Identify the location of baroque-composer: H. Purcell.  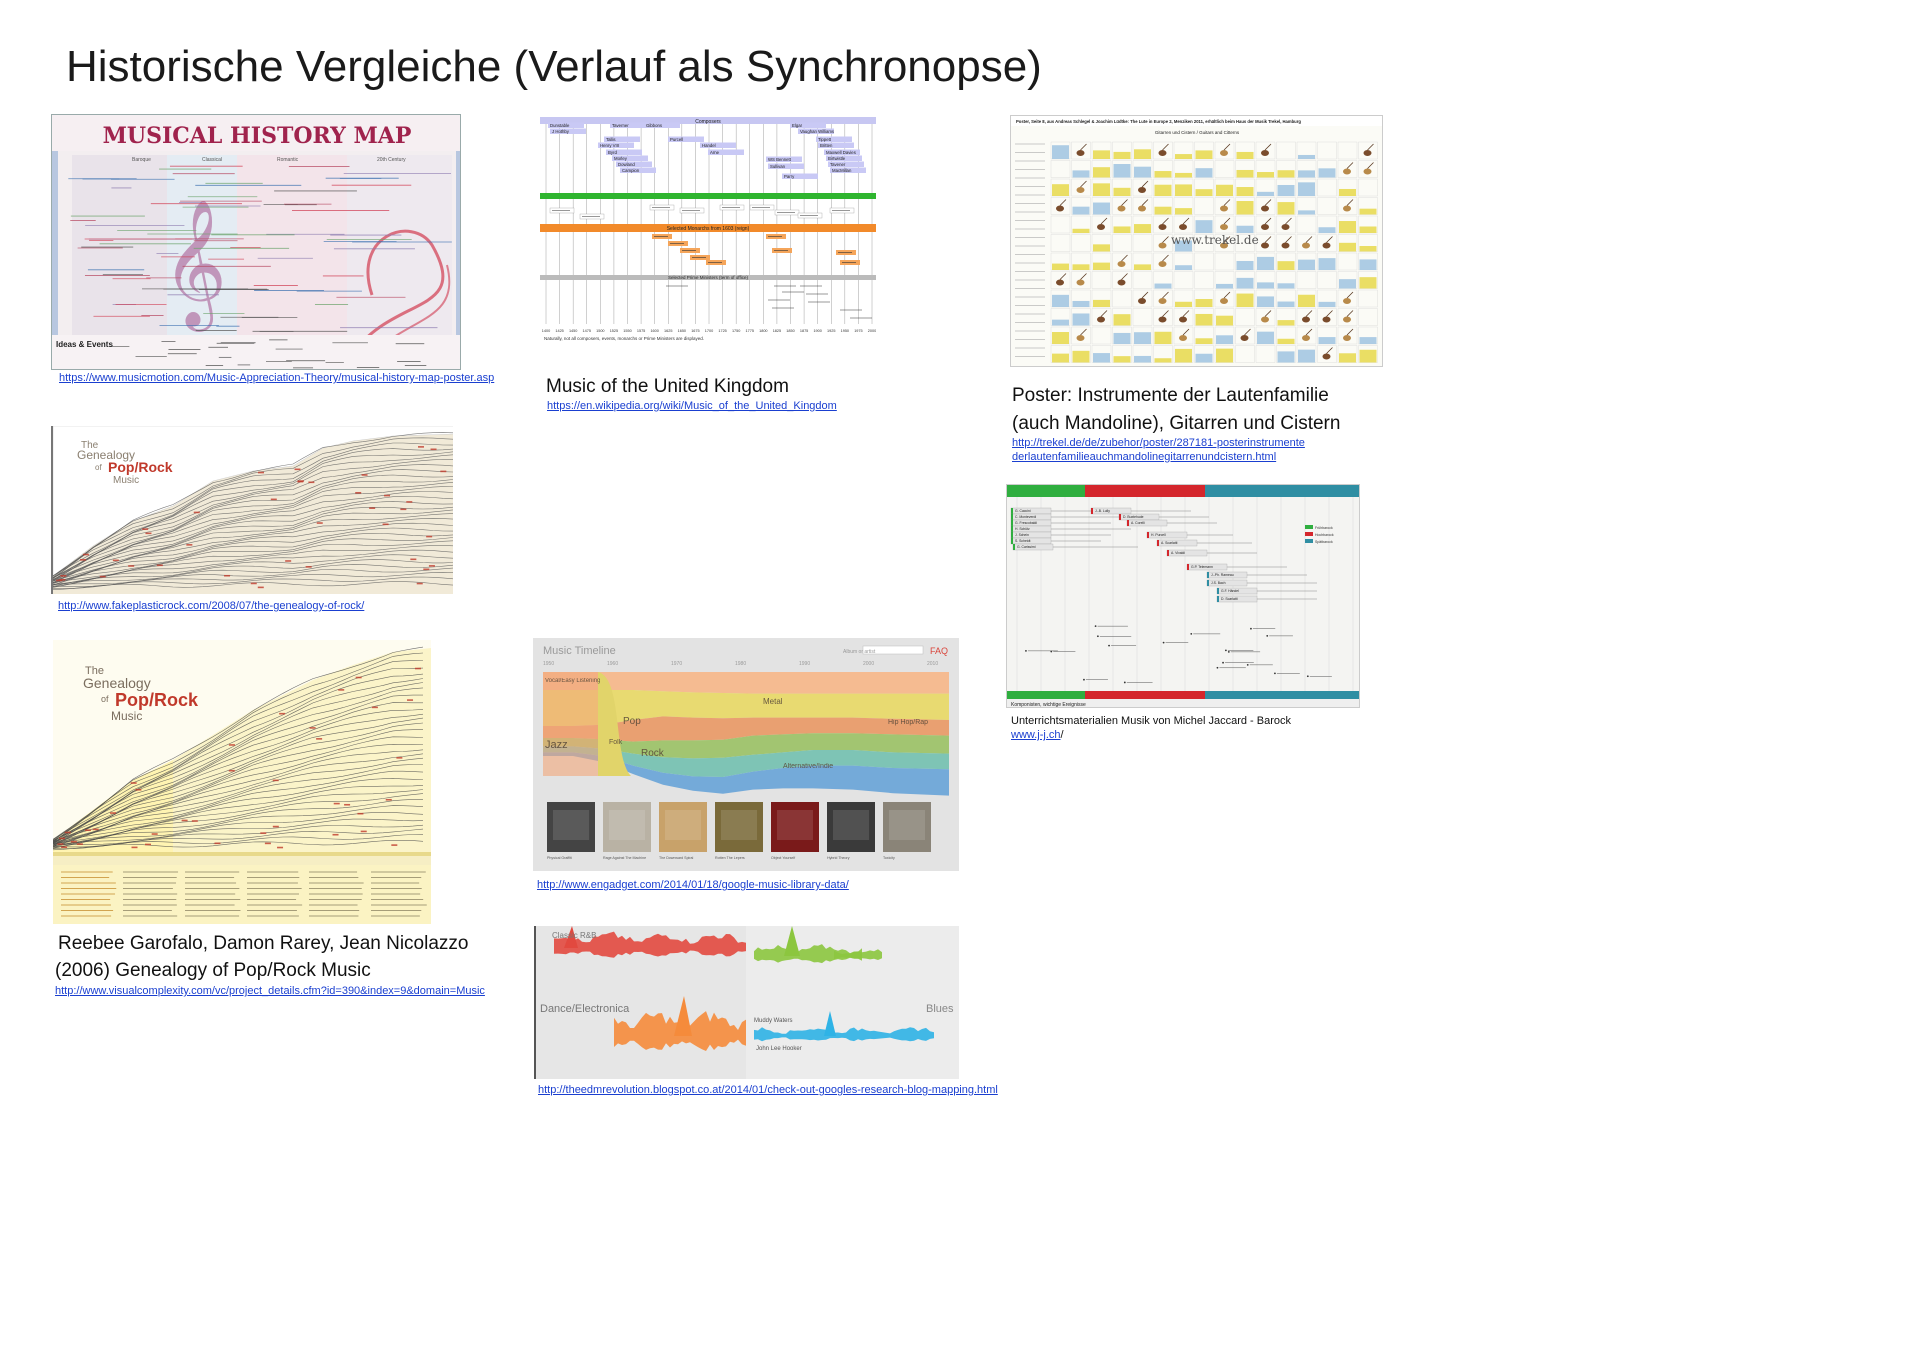
(1158, 535).